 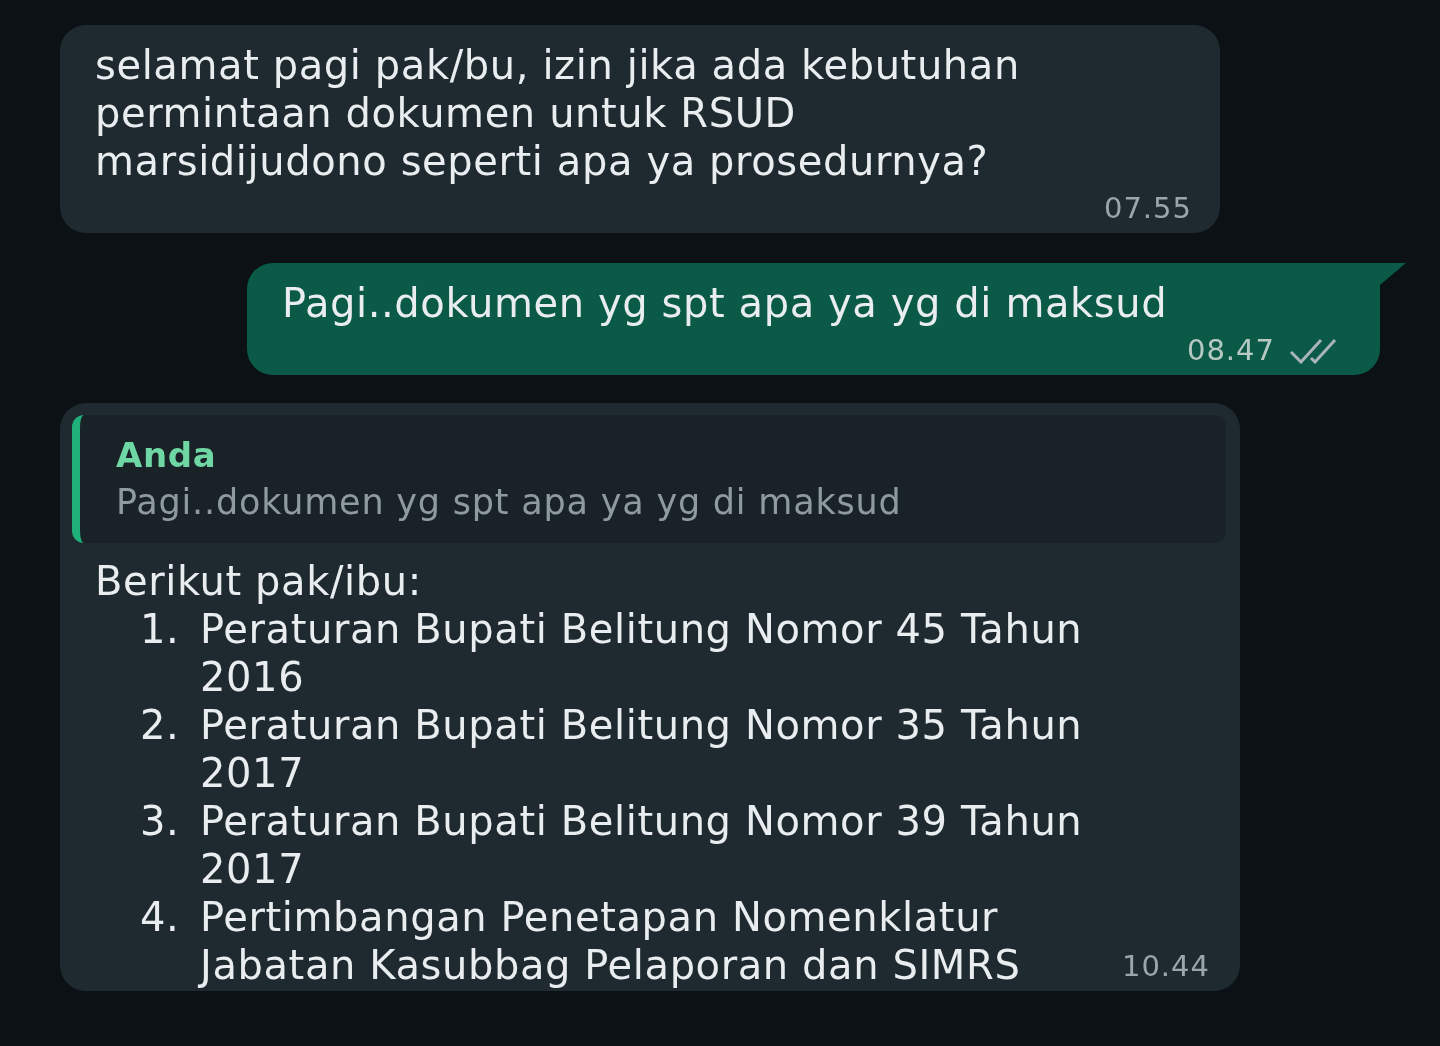 What do you see at coordinates (649, 479) in the screenshot?
I see `quoted-message: Anda Pagi..dokumen yg spt apa ya yg di maksud` at bounding box center [649, 479].